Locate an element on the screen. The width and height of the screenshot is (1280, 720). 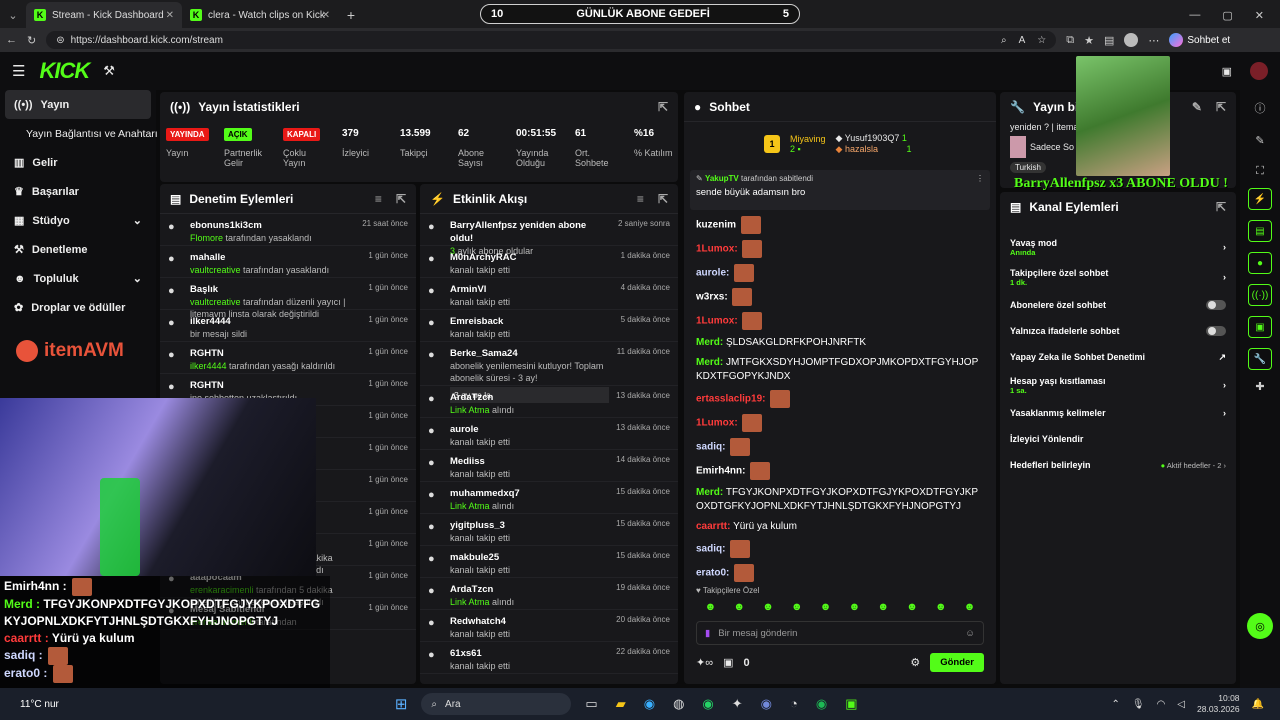
volume-icon: ◁ is located at coordinates (1181, 704).